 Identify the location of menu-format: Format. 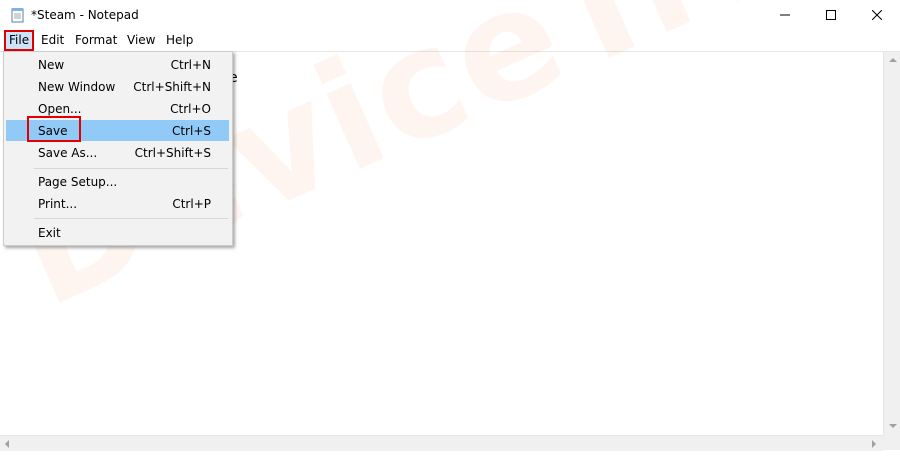
(96, 40).